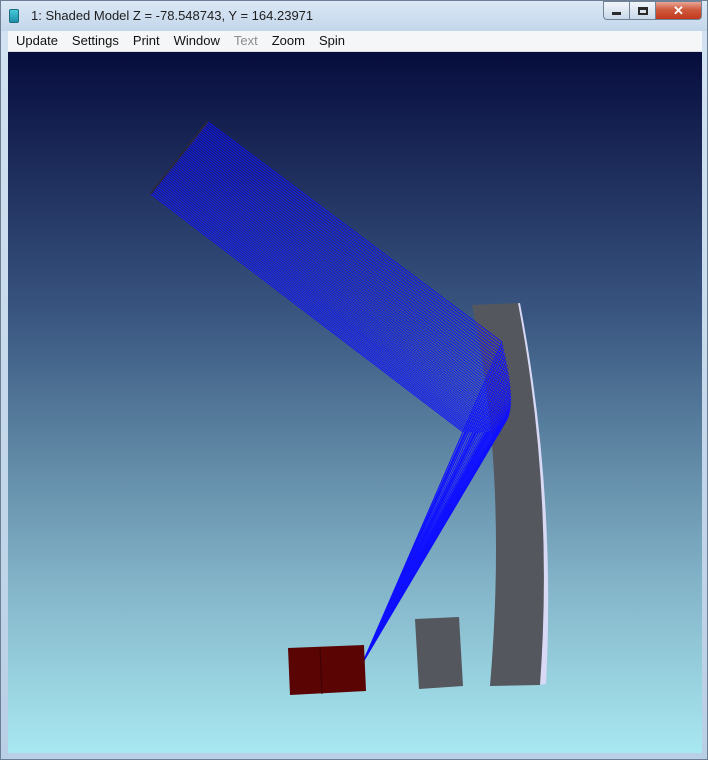 The image size is (708, 760). I want to click on close-button: ✕, so click(679, 10).